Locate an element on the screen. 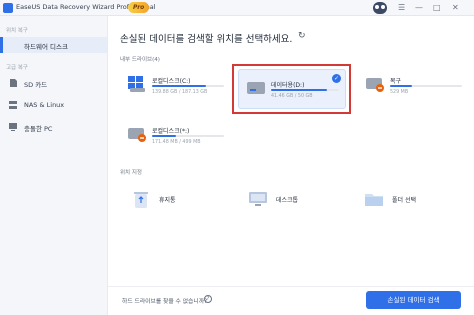 This screenshot has height=315, width=474. folder-icon is located at coordinates (374, 200).